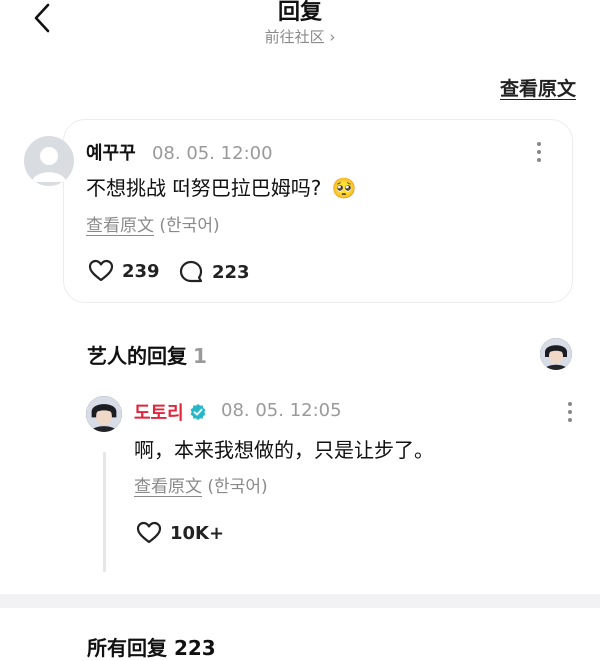 The height and width of the screenshot is (661, 600). What do you see at coordinates (221, 188) in the screenshot?
I see `comment-text: 不想挑战 떠努巴拉巴姆吗? 🥺` at bounding box center [221, 188].